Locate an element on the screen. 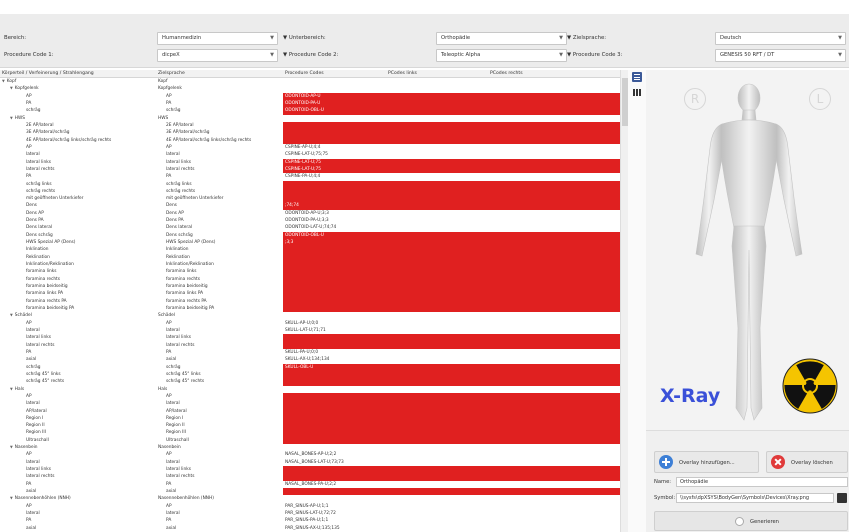 This screenshot has width=849, height=532. table-row: Region II Region II is located at coordinates (310, 426).